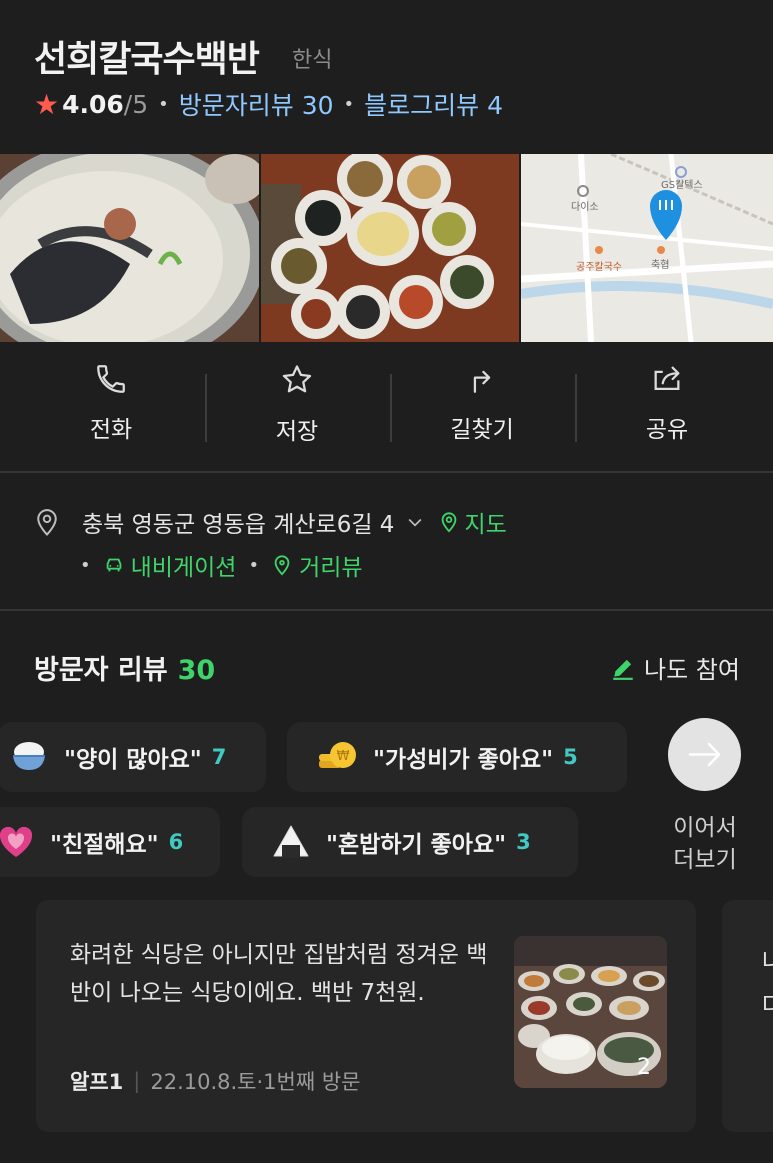 The height and width of the screenshot is (1163, 773). What do you see at coordinates (196, 670) in the screenshot?
I see `reviews-count: 30` at bounding box center [196, 670].